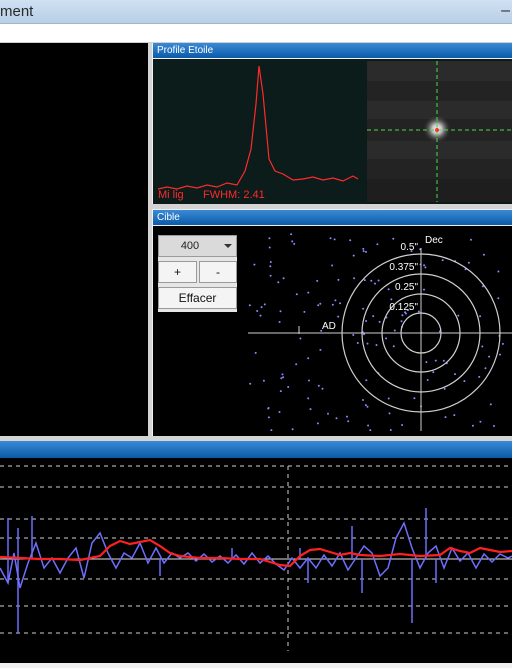 This screenshot has height=668, width=512. Describe the element at coordinates (197, 298) in the screenshot. I see `clear-button: Effacer` at that location.